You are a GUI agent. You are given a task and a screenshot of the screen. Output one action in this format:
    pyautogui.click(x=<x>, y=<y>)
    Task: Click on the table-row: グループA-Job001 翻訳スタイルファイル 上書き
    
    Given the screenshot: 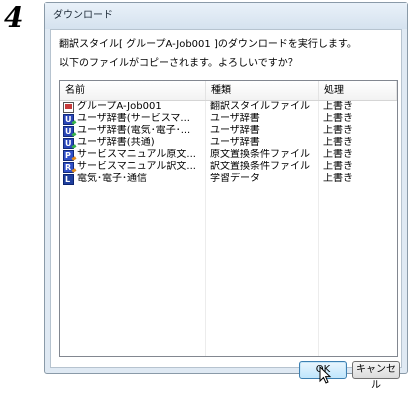 What is the action you would take?
    pyautogui.click(x=228, y=107)
    